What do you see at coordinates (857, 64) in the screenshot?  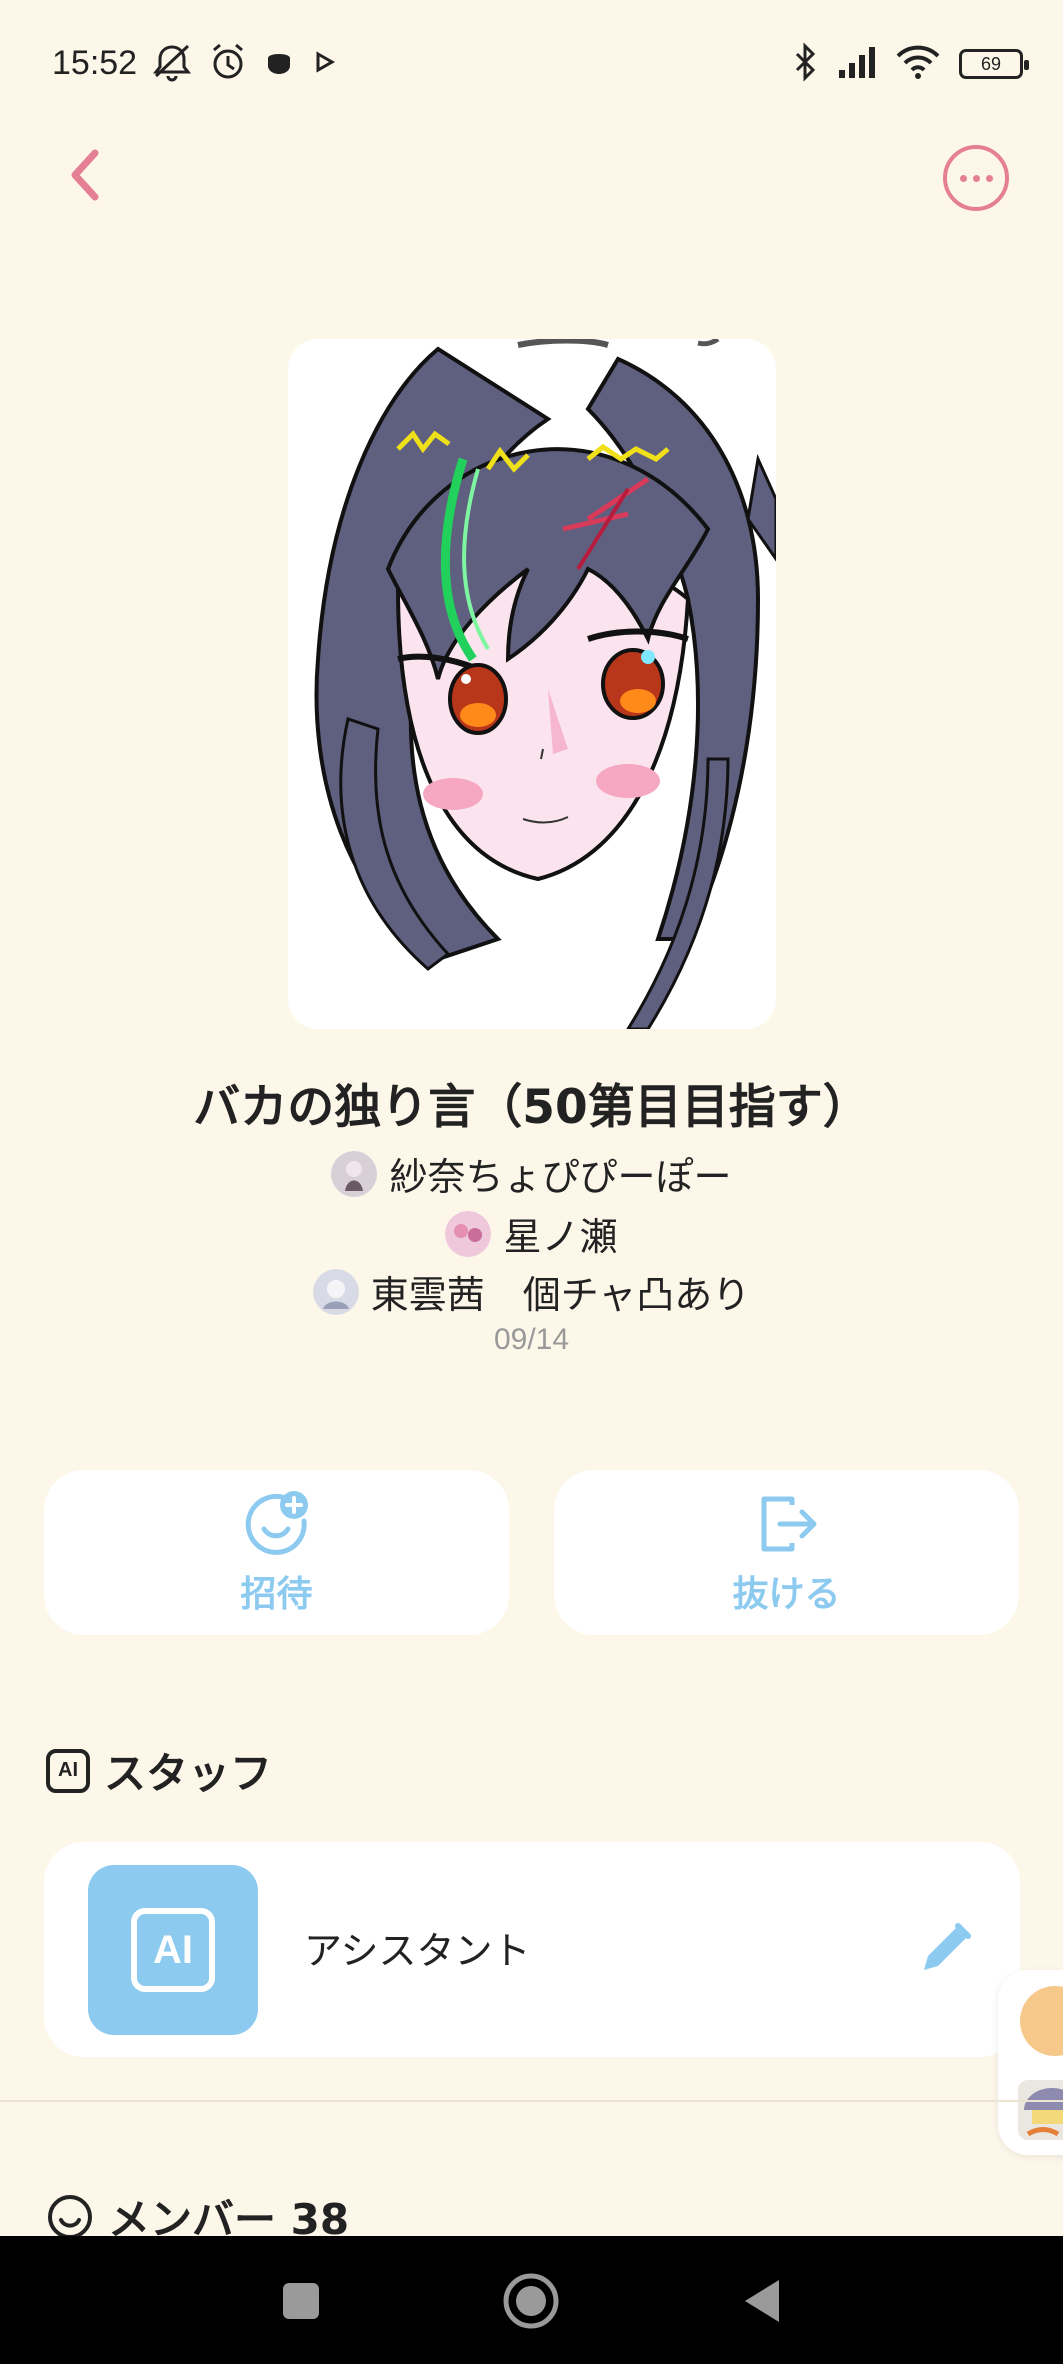 I see `signal-icon` at bounding box center [857, 64].